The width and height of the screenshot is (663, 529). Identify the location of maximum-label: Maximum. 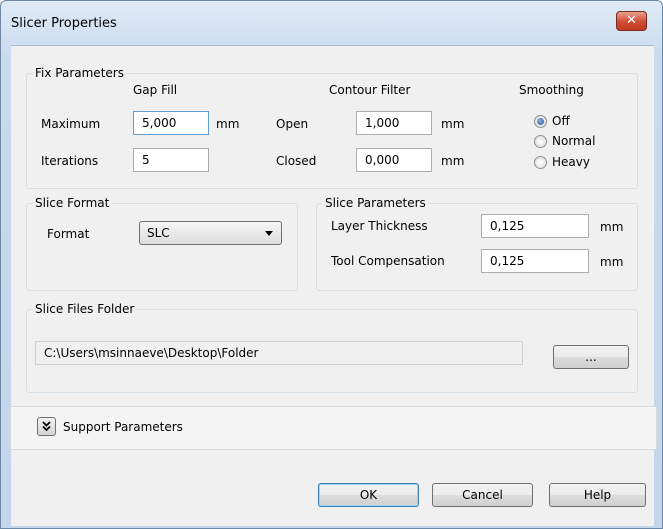
(71, 124).